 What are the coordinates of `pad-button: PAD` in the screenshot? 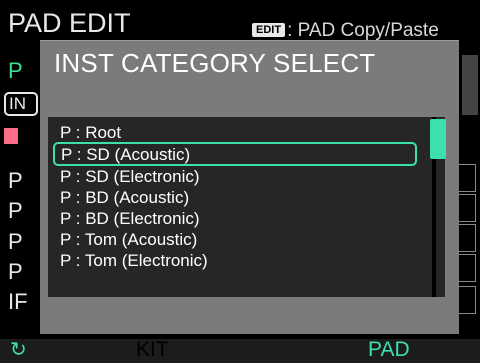 It's located at (389, 350).